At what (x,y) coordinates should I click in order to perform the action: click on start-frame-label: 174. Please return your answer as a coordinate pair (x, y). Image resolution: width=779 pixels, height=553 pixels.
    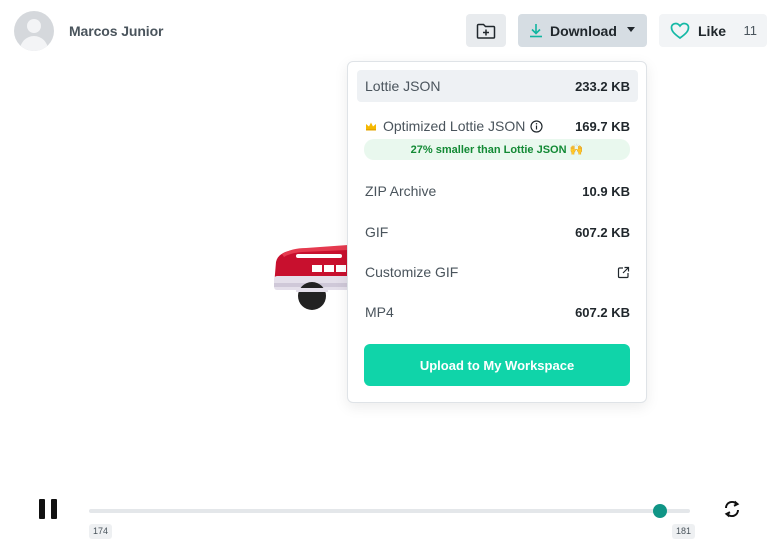
    Looking at the image, I should click on (101, 531).